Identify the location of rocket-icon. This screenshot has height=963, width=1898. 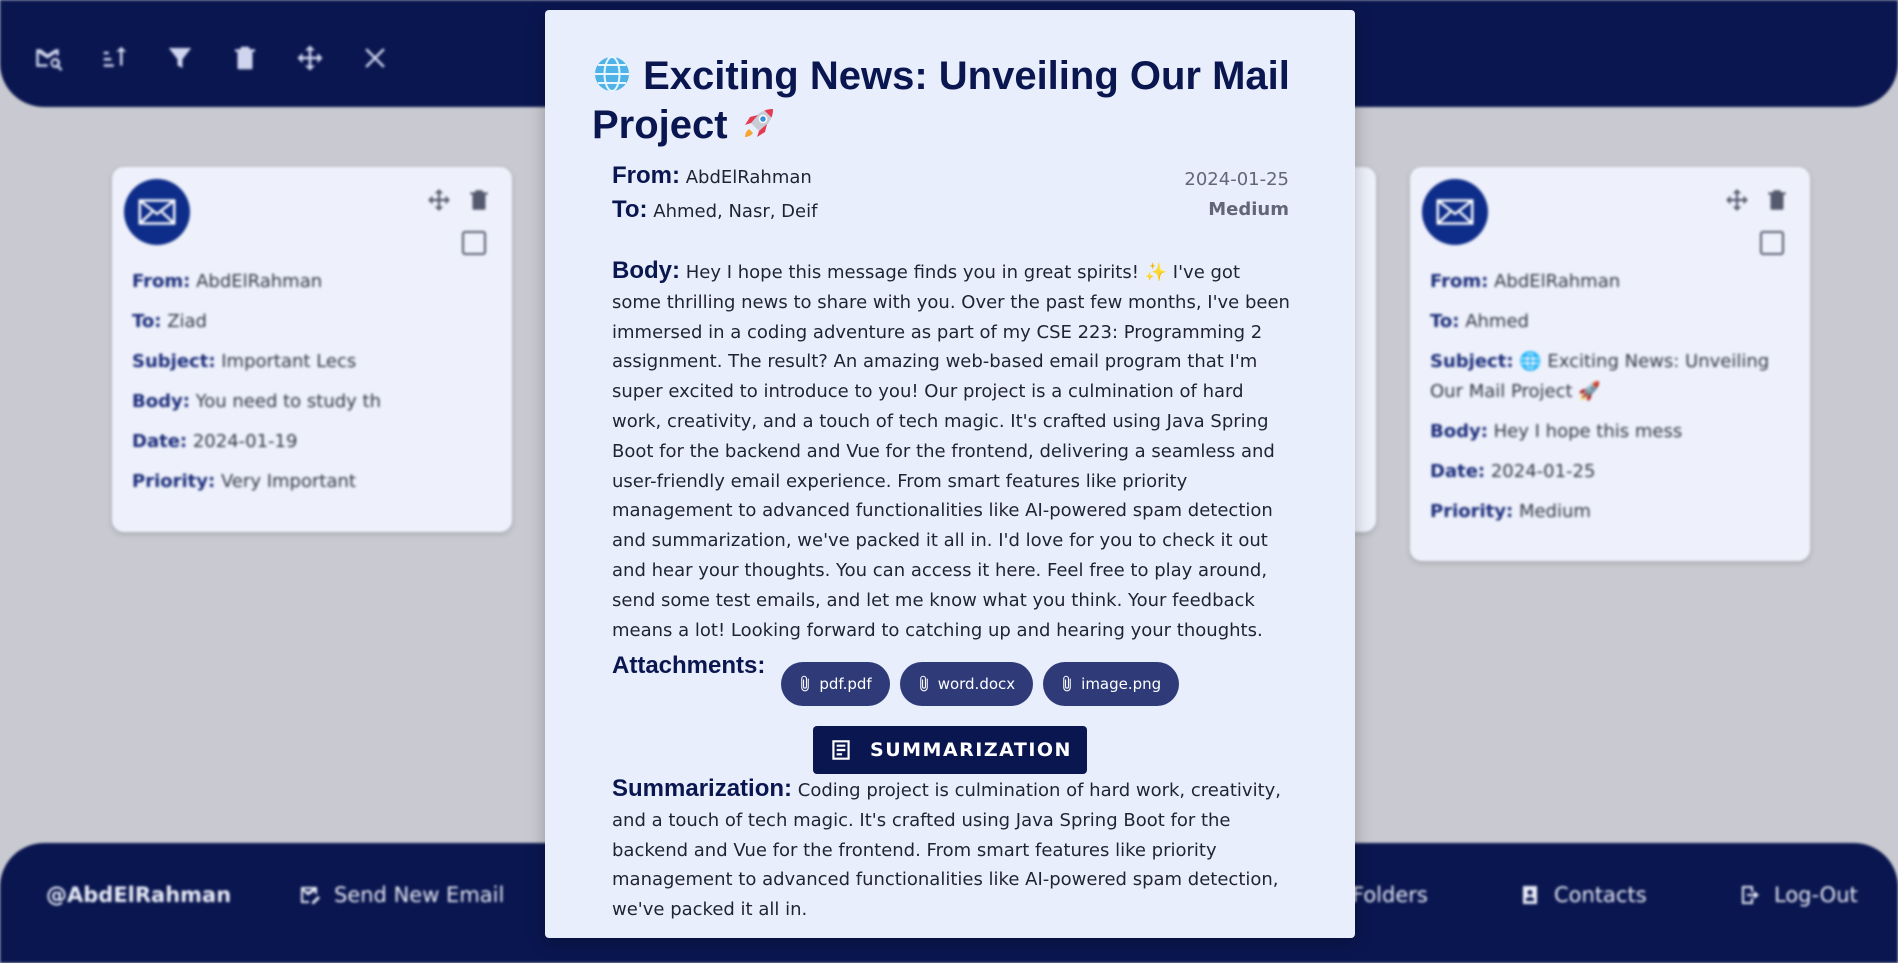
(759, 127).